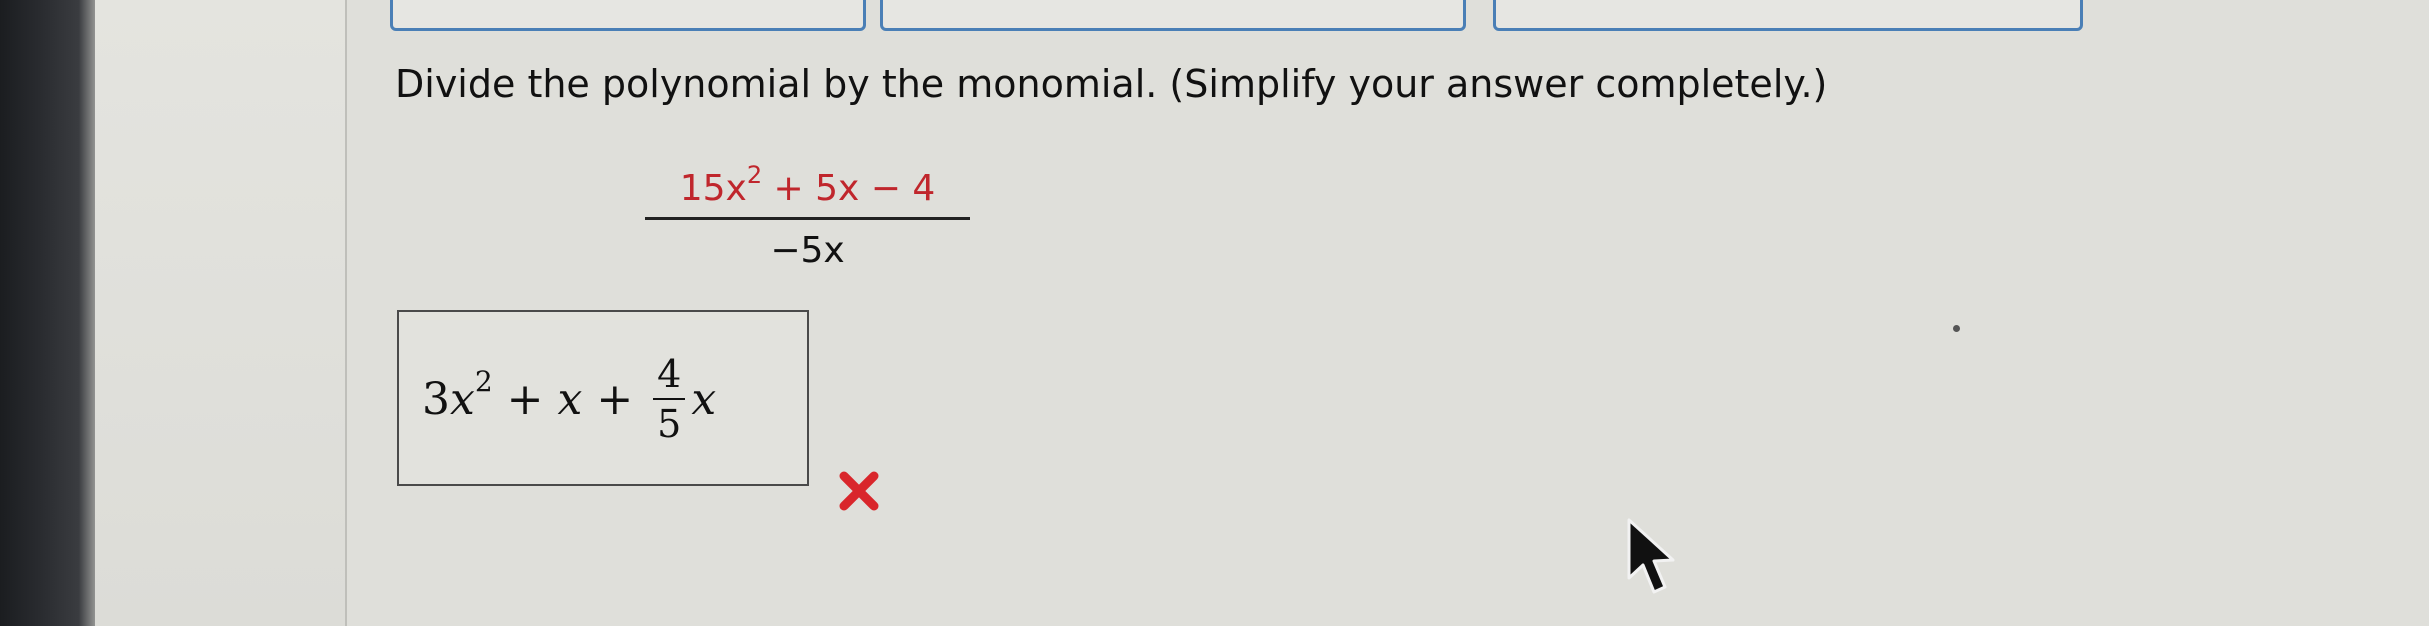 The image size is (2429, 626). I want to click on answer-fraction-denominator: 5, so click(669, 424).